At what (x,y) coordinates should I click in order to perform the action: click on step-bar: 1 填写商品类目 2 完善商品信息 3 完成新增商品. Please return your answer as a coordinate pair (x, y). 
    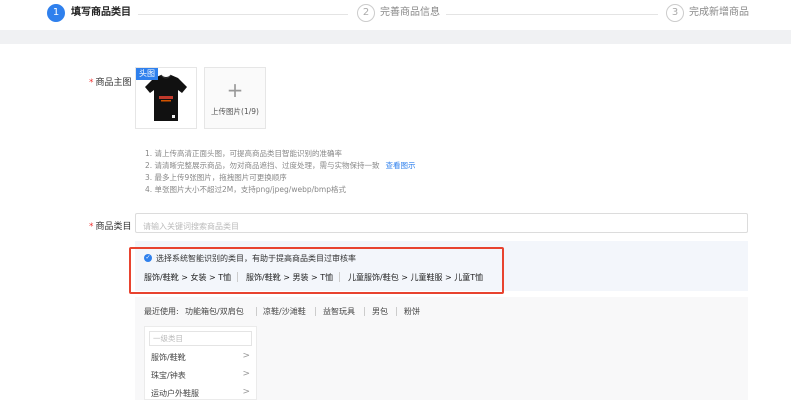
    Looking at the image, I should click on (395, 15).